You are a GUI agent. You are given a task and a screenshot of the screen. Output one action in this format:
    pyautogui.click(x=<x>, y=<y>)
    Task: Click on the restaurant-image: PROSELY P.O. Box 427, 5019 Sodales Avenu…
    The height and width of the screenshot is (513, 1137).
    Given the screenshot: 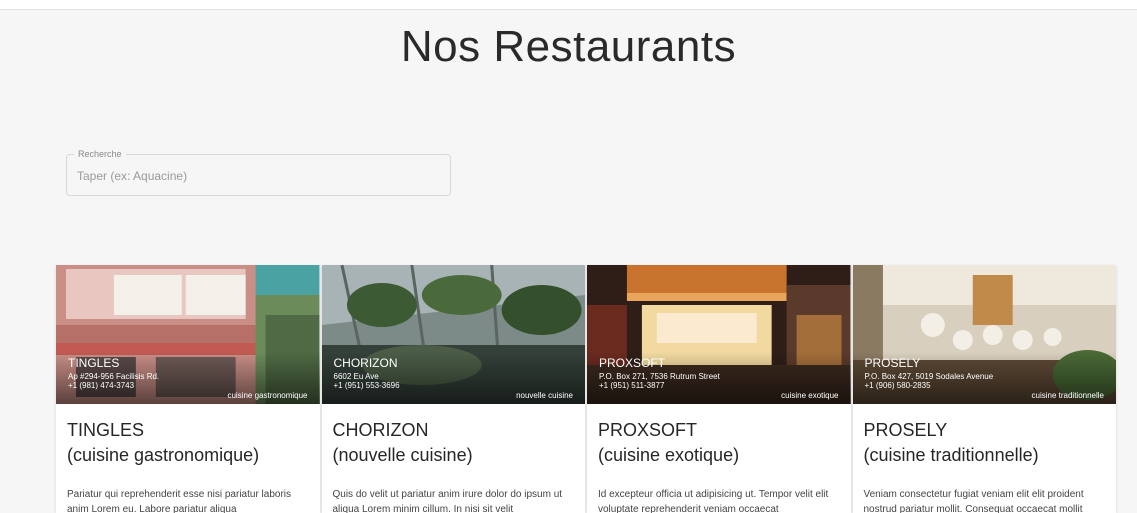 What is the action you would take?
    pyautogui.click(x=984, y=334)
    